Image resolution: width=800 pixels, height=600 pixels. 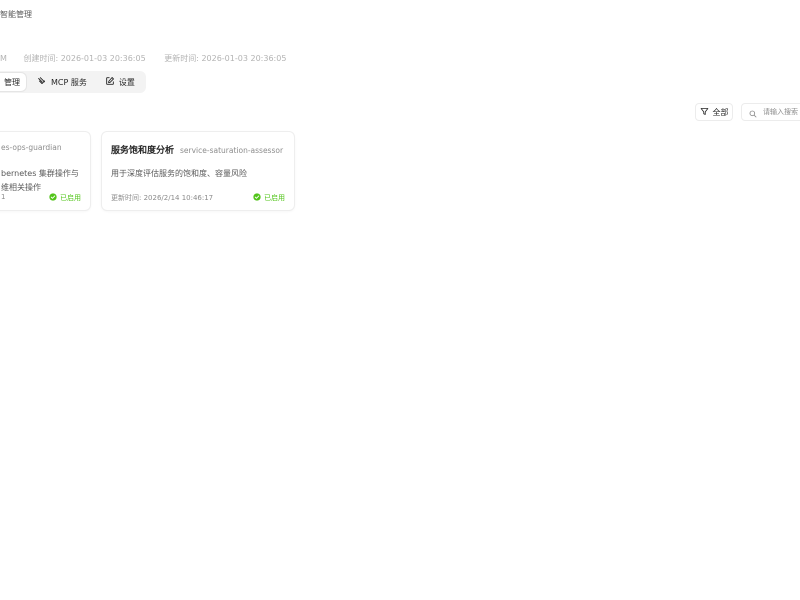 I want to click on card-description: 用于深度评估服务的饱和度、容量风险, so click(x=179, y=174).